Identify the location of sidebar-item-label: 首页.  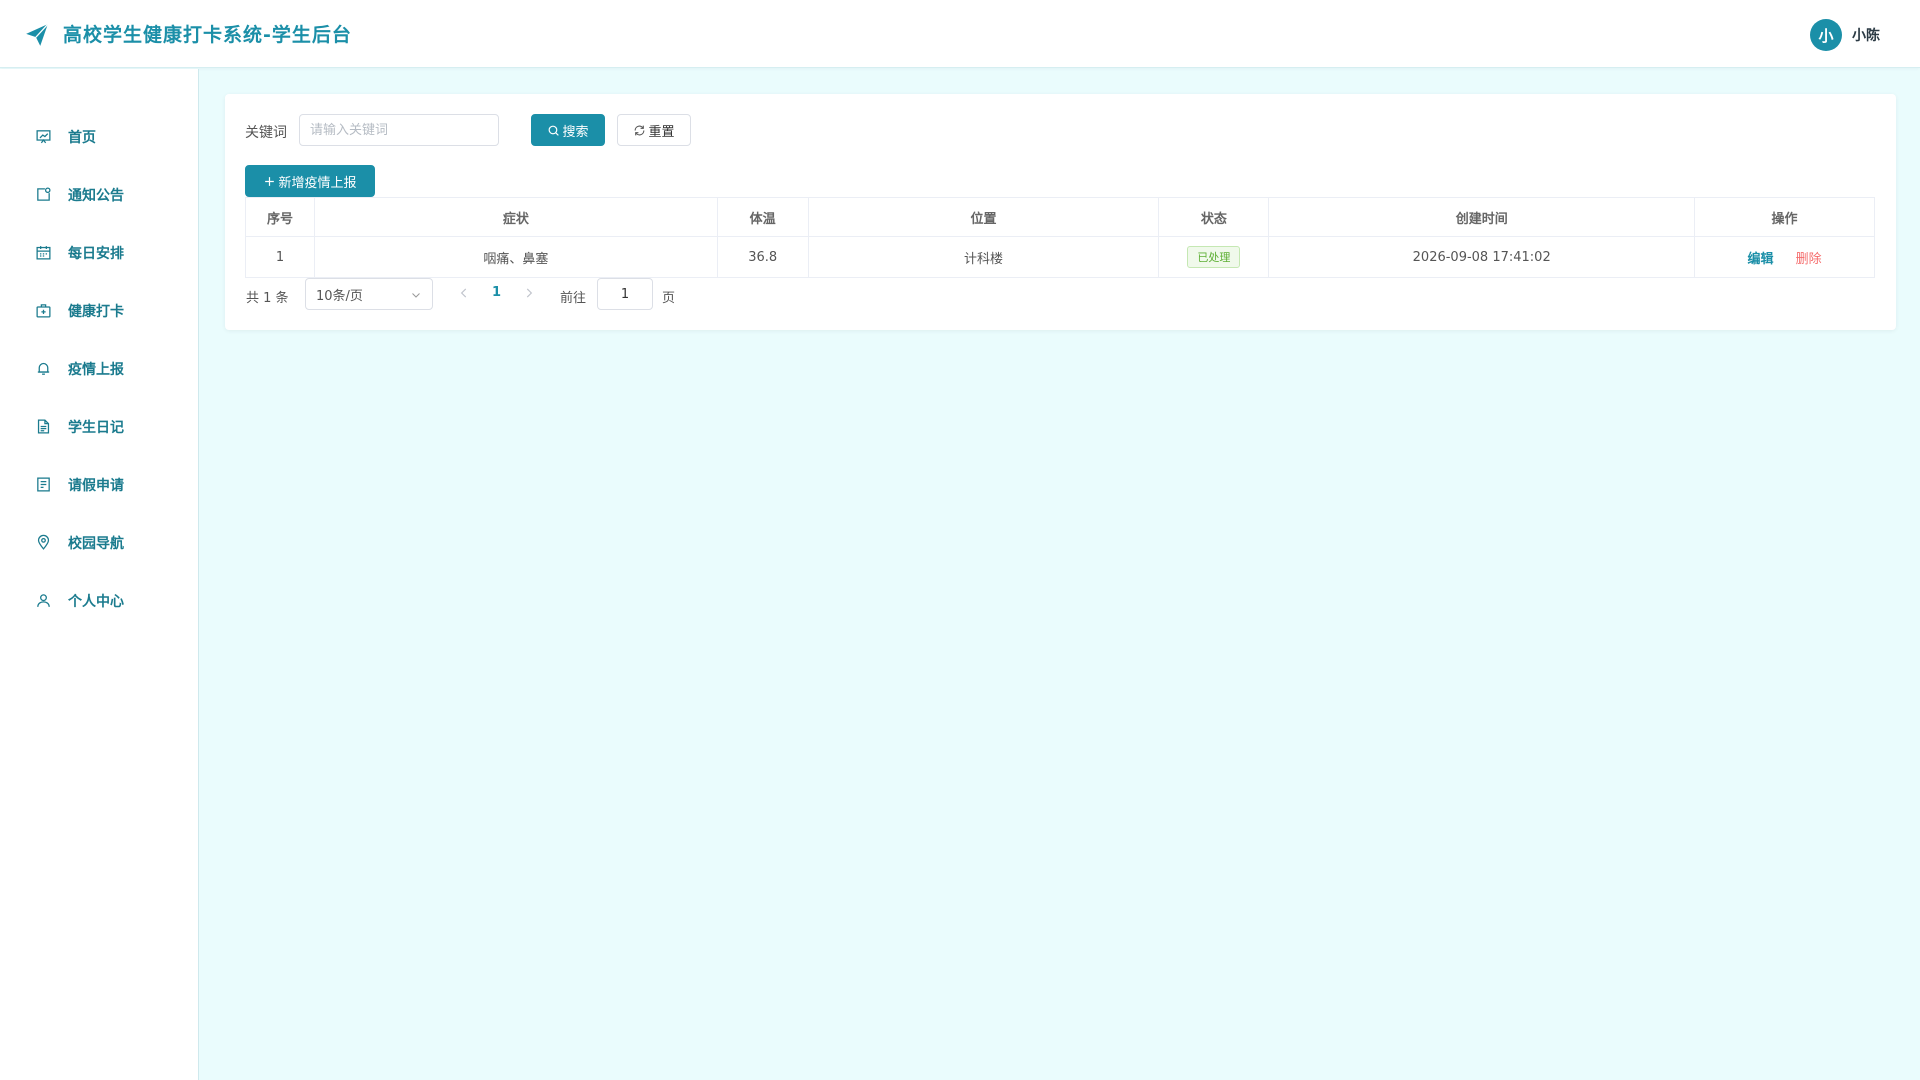
(82, 138).